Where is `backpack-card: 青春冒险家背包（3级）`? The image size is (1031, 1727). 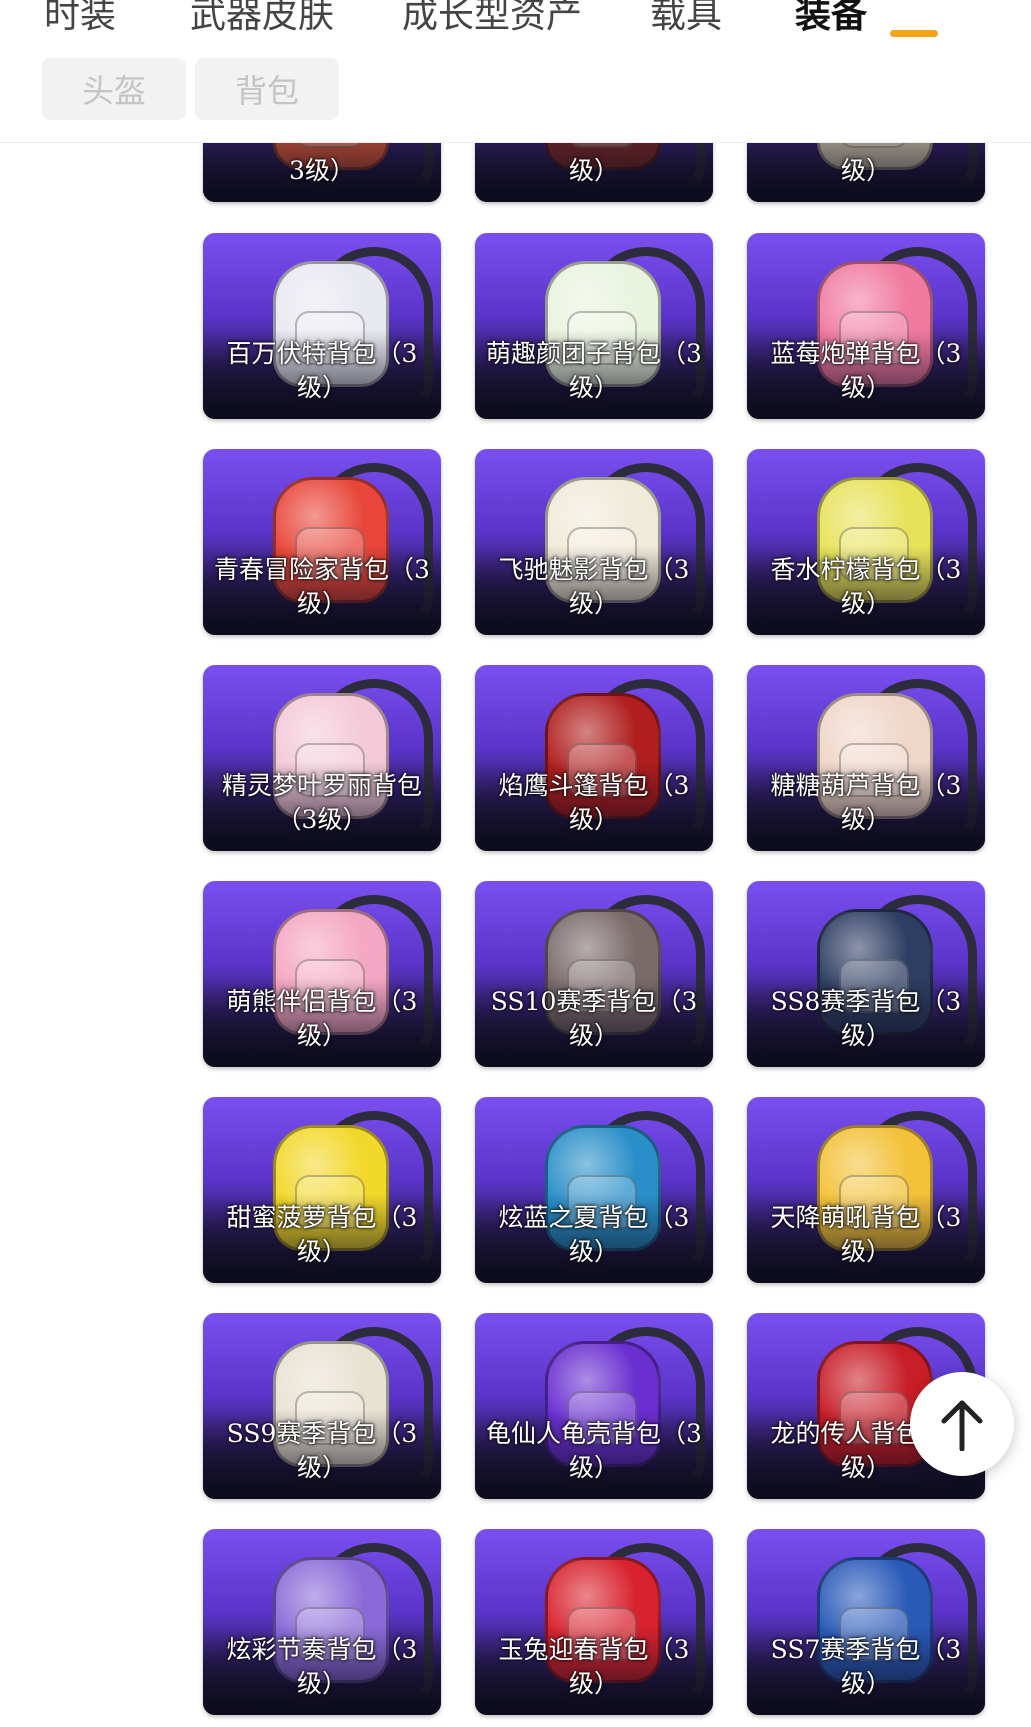
backpack-card: 青春冒险家背包（3级） is located at coordinates (322, 542).